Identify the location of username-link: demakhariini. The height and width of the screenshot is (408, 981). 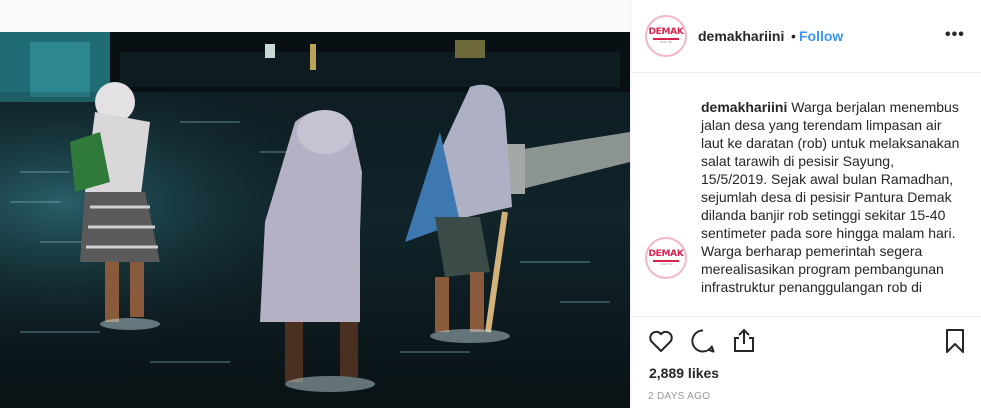
(741, 36).